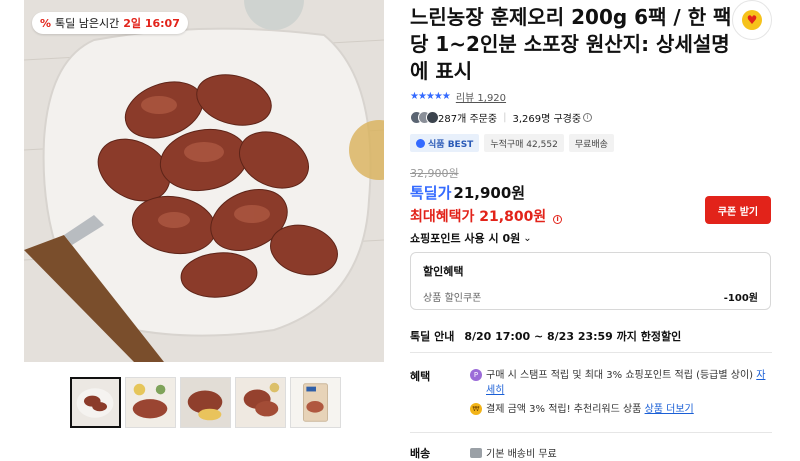 This screenshot has width=800, height=461. What do you see at coordinates (424, 117) in the screenshot?
I see `buyer-avatars` at bounding box center [424, 117].